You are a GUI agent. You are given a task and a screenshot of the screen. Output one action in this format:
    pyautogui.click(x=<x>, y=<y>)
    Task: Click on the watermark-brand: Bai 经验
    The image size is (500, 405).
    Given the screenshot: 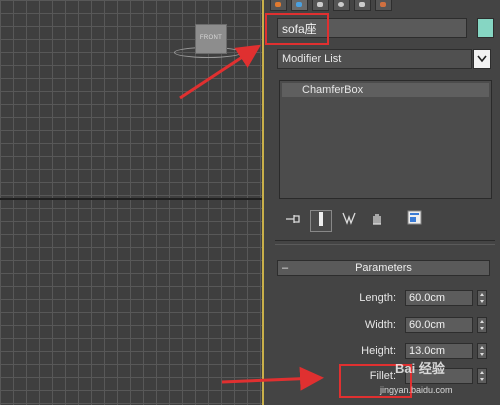 What is the action you would take?
    pyautogui.click(x=420, y=368)
    